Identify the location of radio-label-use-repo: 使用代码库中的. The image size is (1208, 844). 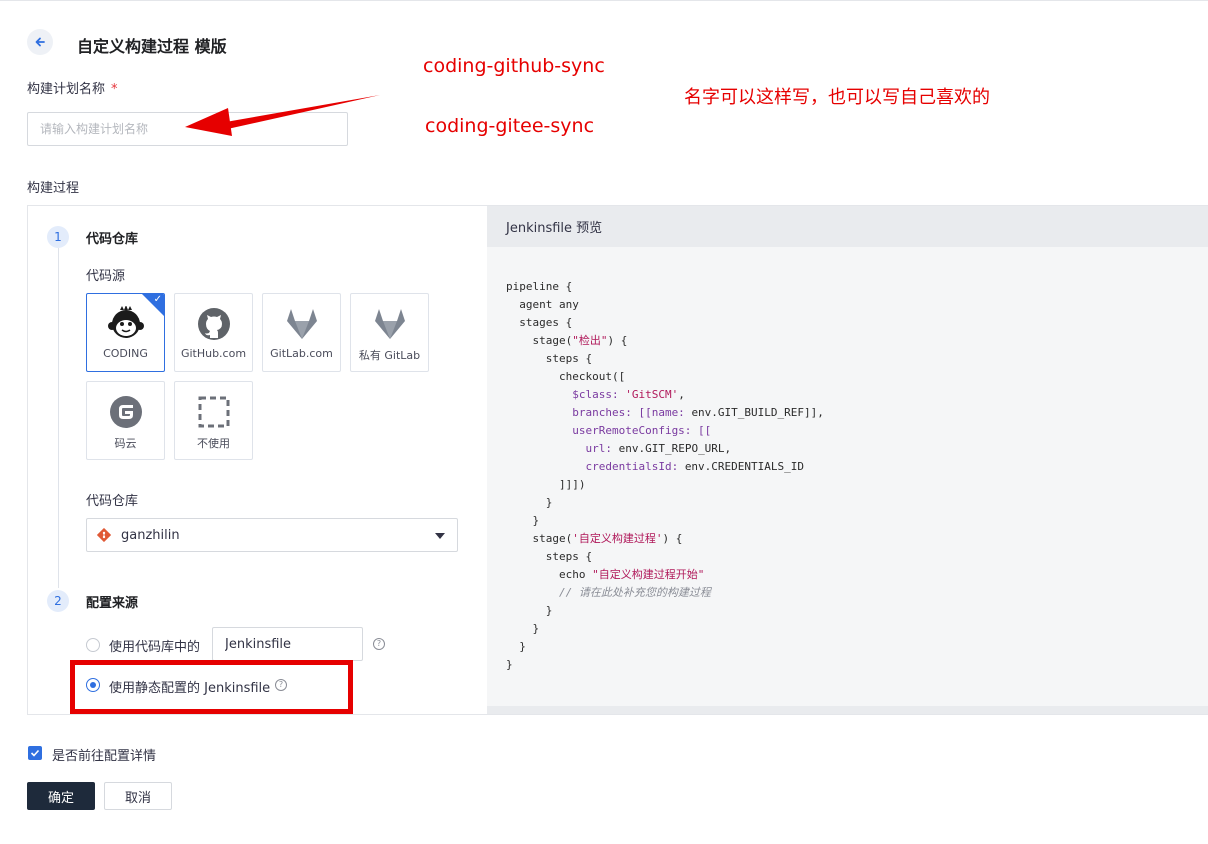
(155, 647).